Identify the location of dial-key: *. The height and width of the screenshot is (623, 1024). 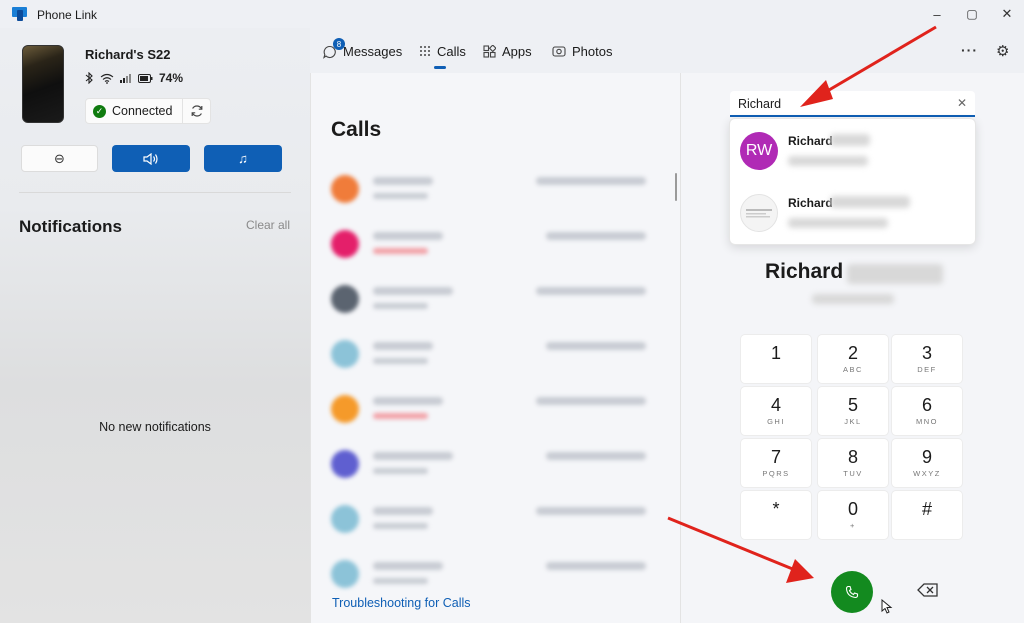
(776, 515).